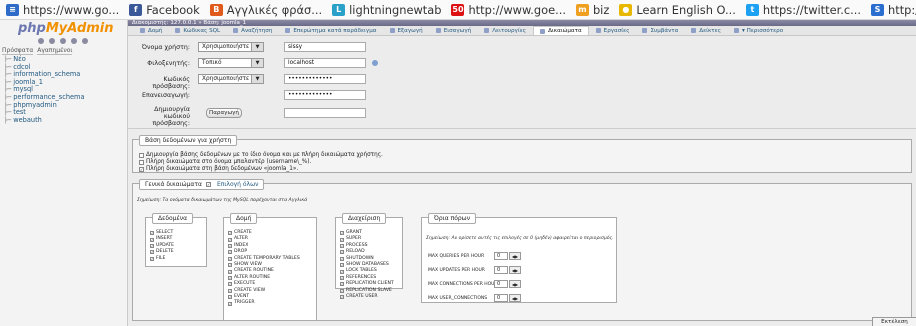 The height and width of the screenshot is (326, 916). What do you see at coordinates (74, 41) in the screenshot?
I see `docs-icon` at bounding box center [74, 41].